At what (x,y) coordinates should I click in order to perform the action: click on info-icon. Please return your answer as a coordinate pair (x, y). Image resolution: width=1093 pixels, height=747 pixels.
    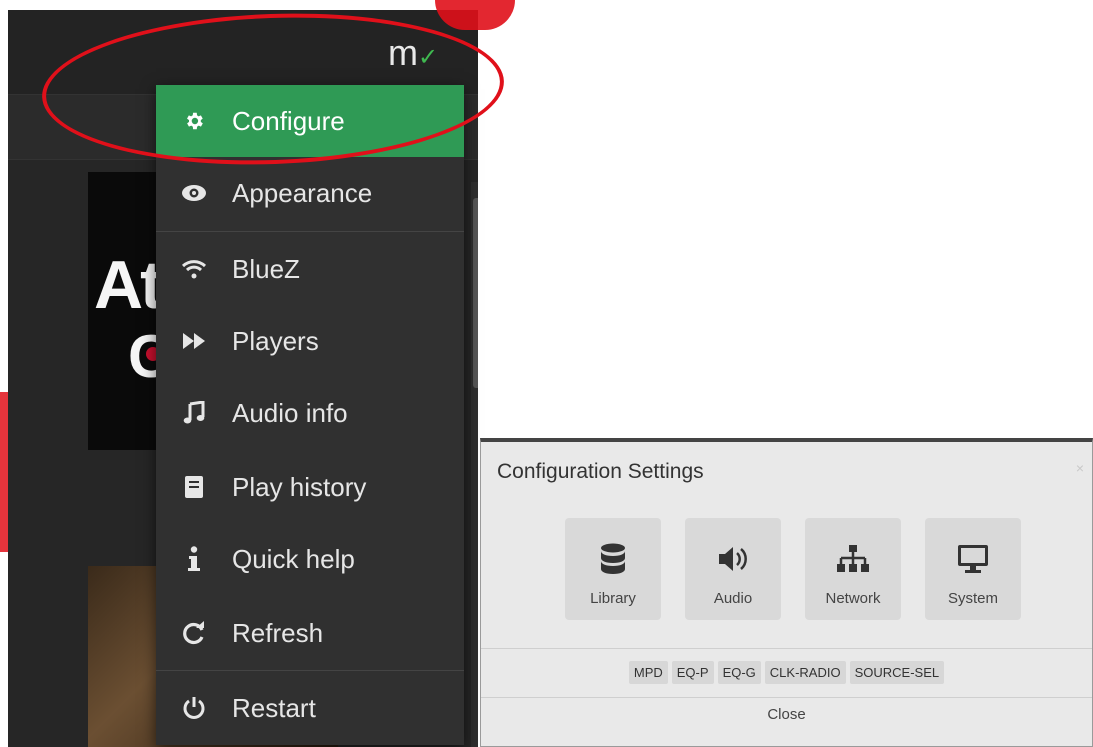
    Looking at the image, I should click on (194, 559).